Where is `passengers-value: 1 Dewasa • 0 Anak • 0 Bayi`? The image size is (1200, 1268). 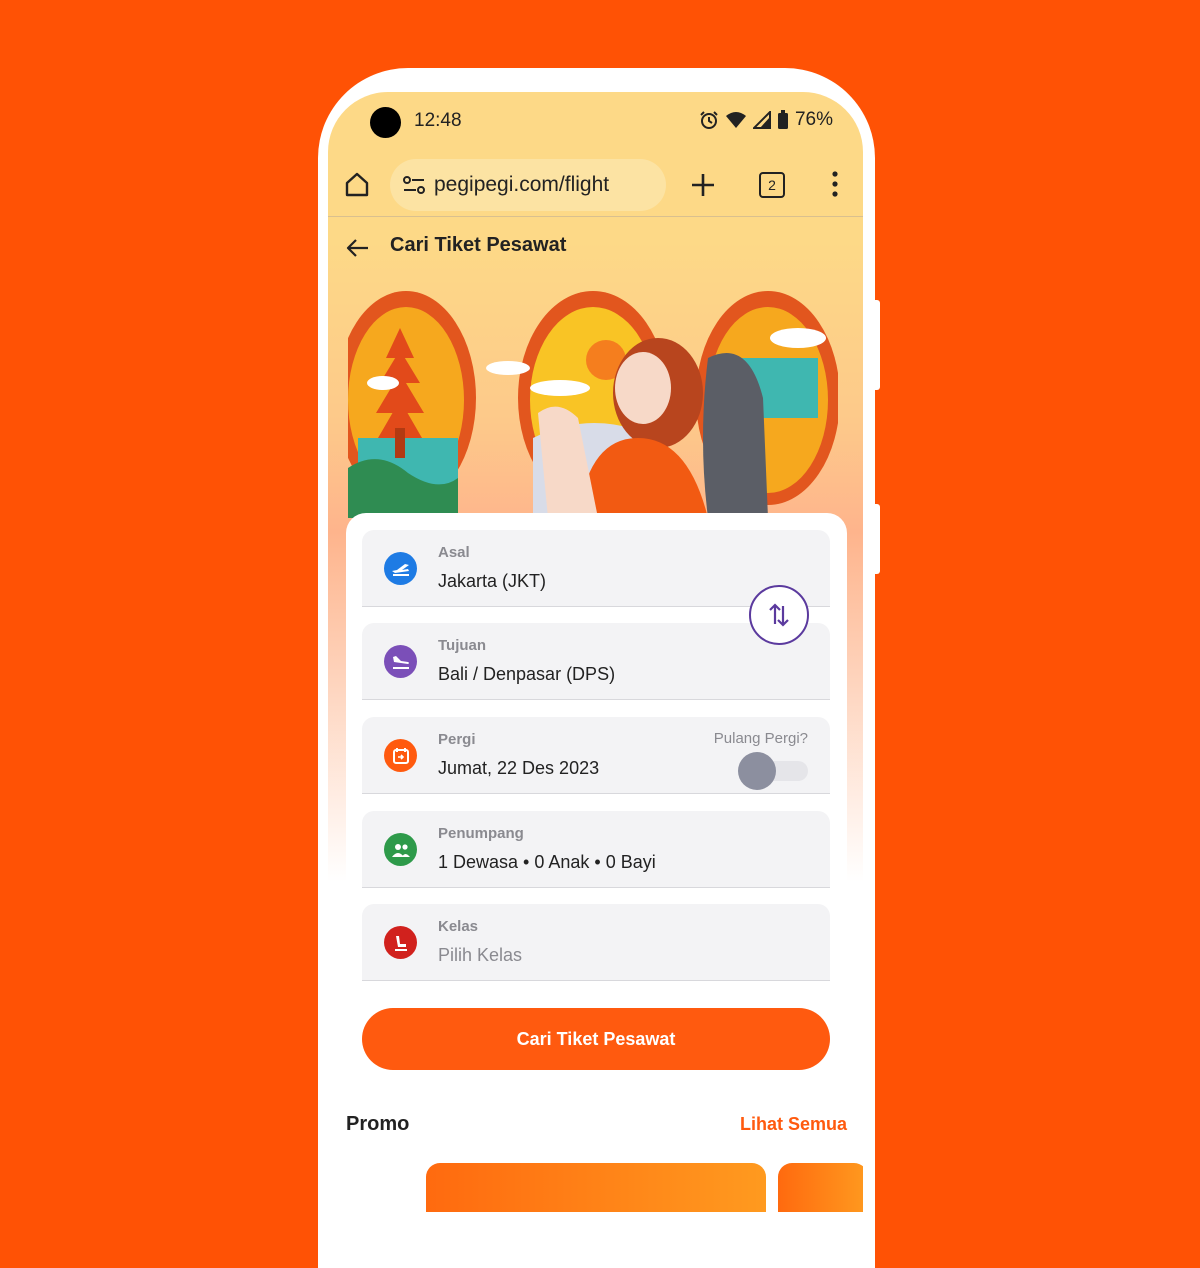
passengers-value: 1 Dewasa • 0 Anak • 0 Bayi is located at coordinates (547, 862).